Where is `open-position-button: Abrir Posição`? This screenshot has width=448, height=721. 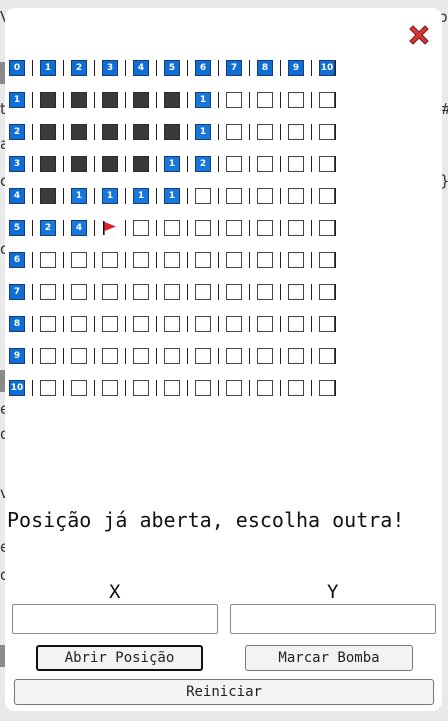 open-position-button: Abrir Posição is located at coordinates (119, 658).